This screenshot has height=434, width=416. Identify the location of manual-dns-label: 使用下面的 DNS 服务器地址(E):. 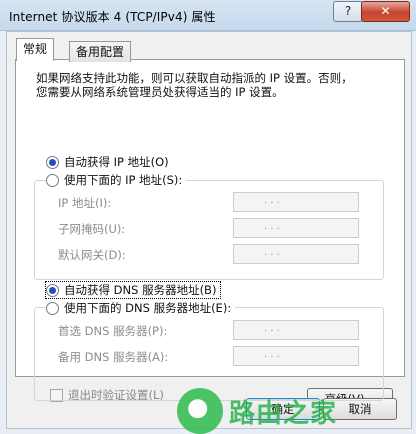
(148, 308).